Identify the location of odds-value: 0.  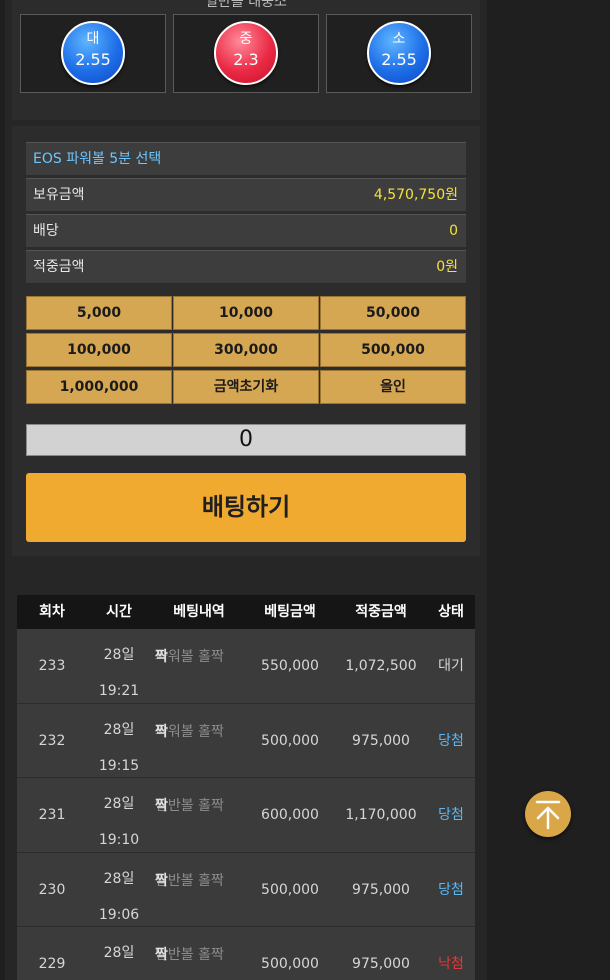
(453, 231).